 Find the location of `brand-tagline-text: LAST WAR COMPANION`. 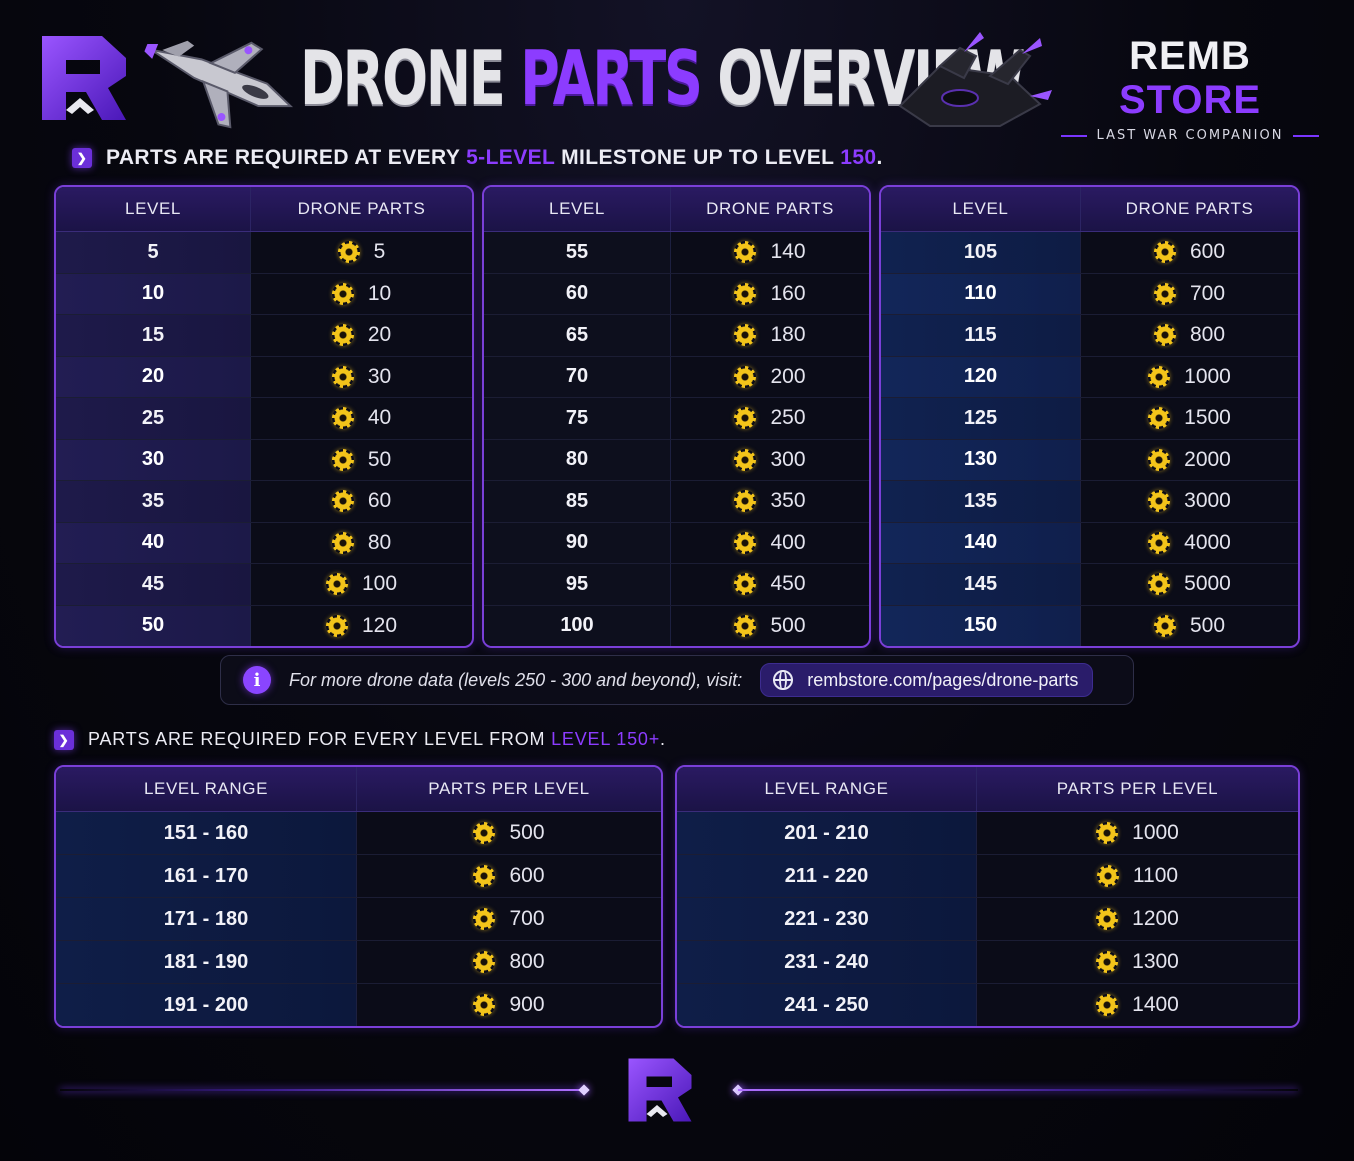

brand-tagline-text: LAST WAR COMPANION is located at coordinates (1190, 135).